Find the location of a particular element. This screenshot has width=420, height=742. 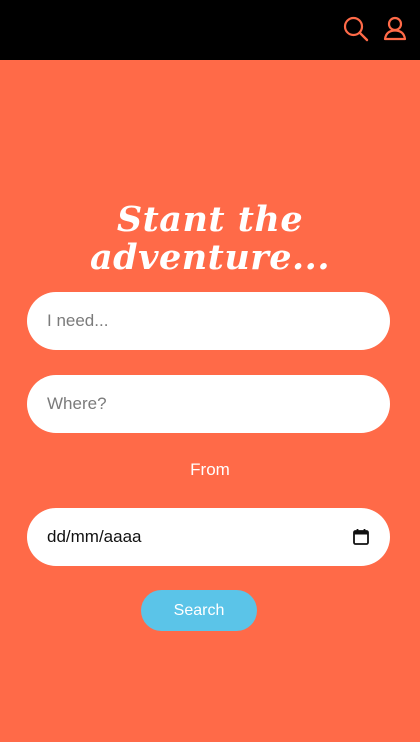

need-input is located at coordinates (208, 321).